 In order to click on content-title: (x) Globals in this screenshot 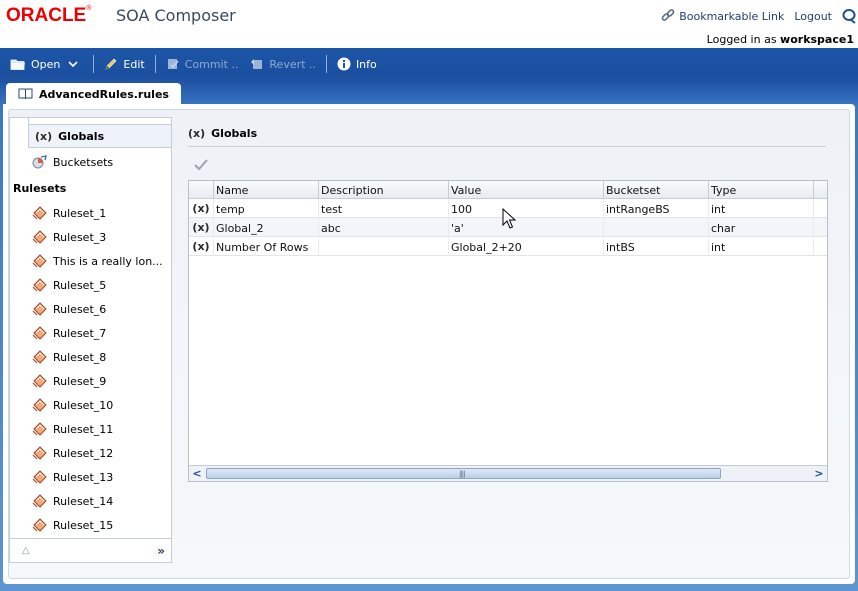, I will do `click(222, 133)`.